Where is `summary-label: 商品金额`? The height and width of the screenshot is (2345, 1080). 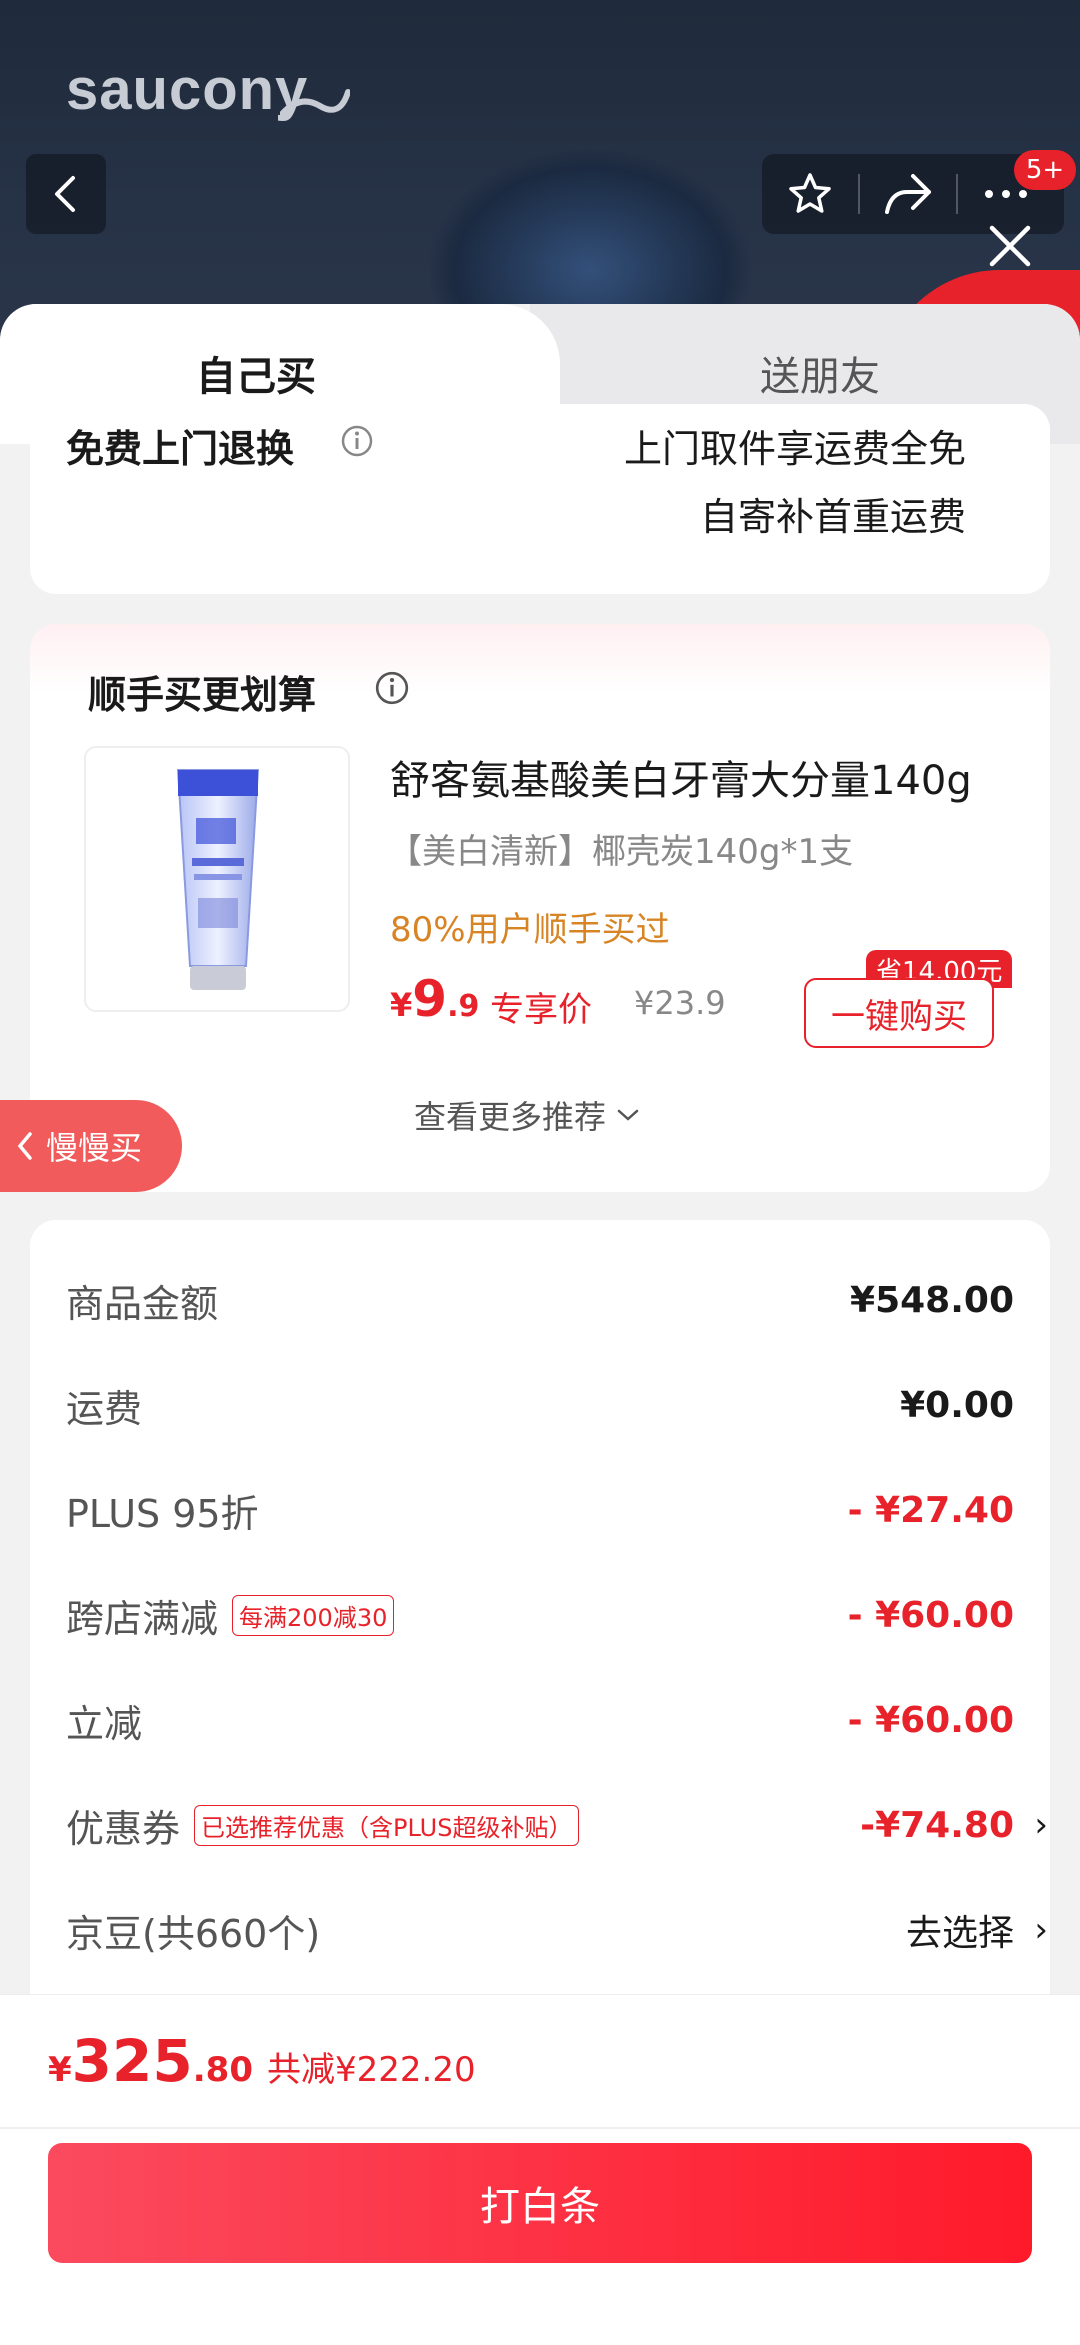
summary-label: 商品金额 is located at coordinates (142, 1303).